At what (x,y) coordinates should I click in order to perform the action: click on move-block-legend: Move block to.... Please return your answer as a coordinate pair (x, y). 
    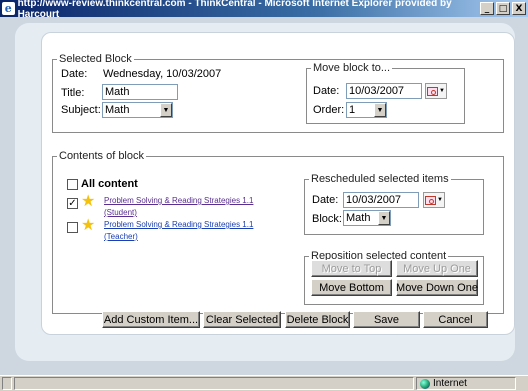
    Looking at the image, I should click on (352, 68).